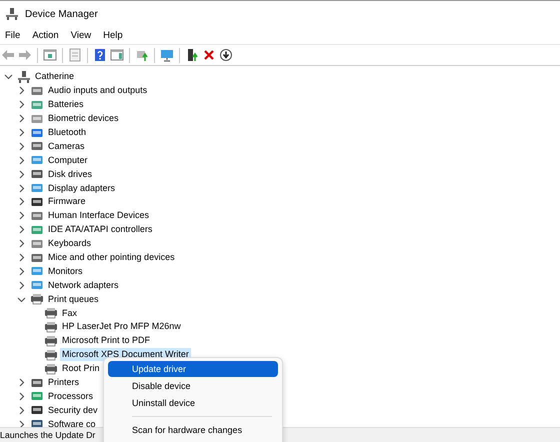 The height and width of the screenshot is (442, 560). What do you see at coordinates (100, 55) in the screenshot?
I see `help-icon` at bounding box center [100, 55].